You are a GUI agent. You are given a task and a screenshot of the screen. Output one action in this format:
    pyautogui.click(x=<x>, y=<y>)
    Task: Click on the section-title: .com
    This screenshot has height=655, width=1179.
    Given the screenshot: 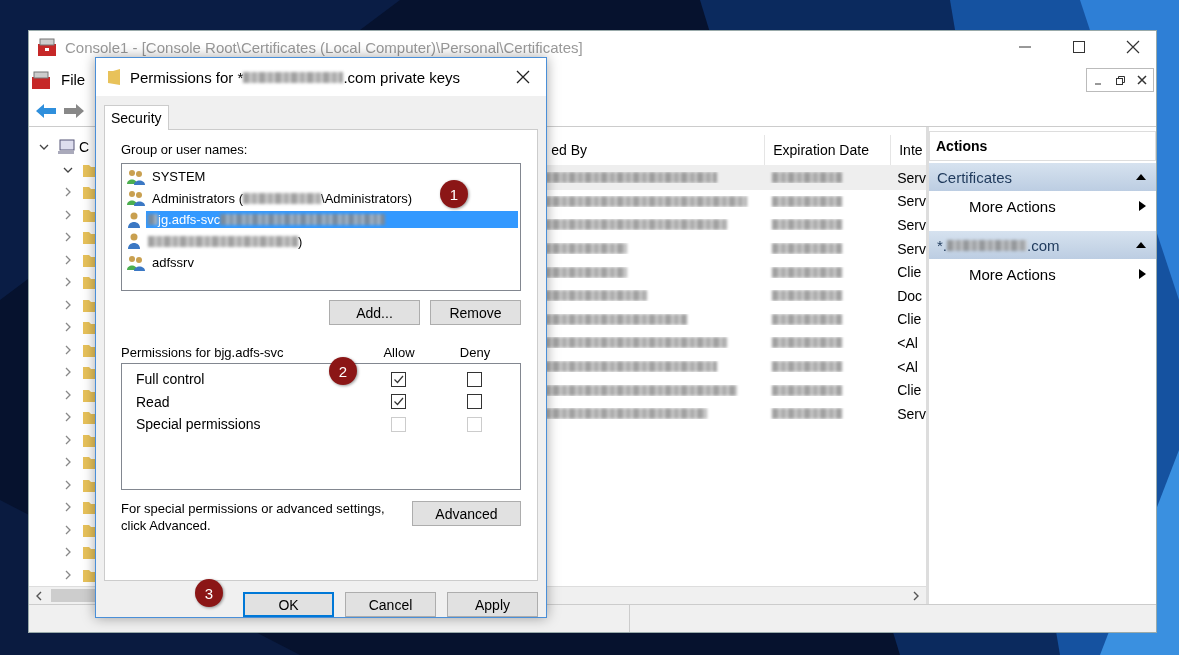 What is the action you would take?
    pyautogui.click(x=1043, y=245)
    